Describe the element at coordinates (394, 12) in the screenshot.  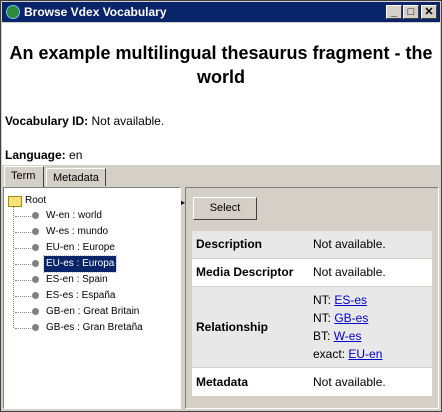
I see `minimize-button: _` at that location.